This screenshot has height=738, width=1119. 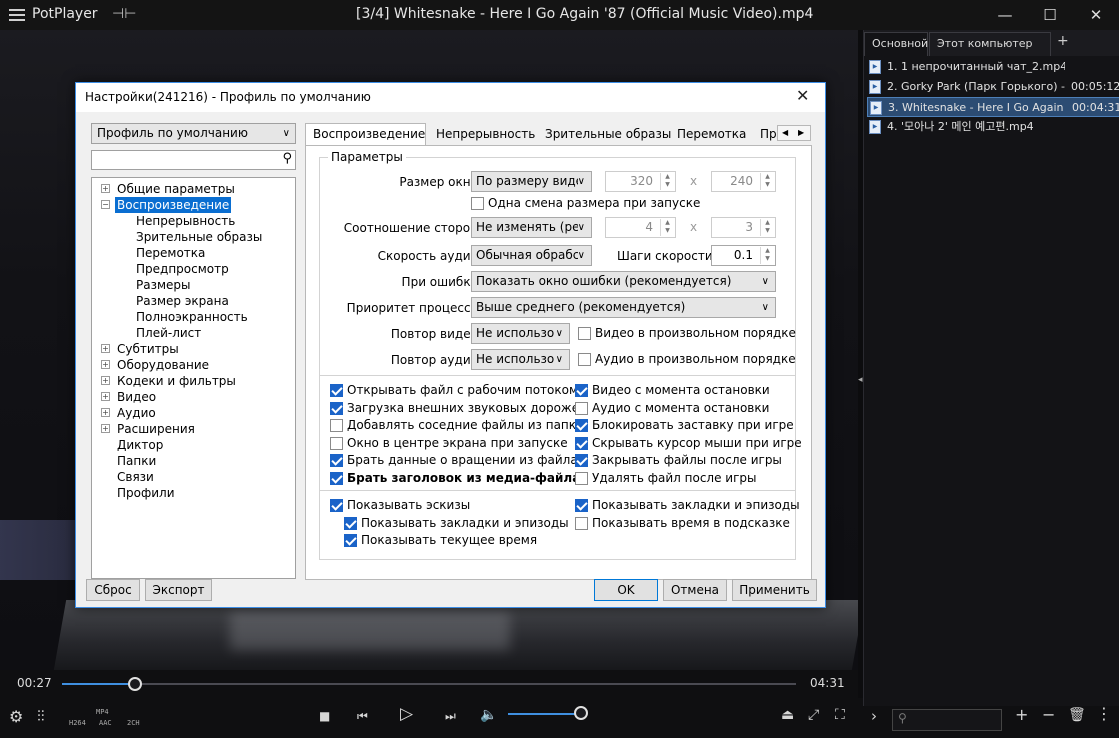 What do you see at coordinates (406, 714) in the screenshot?
I see `play-icon: ▷` at bounding box center [406, 714].